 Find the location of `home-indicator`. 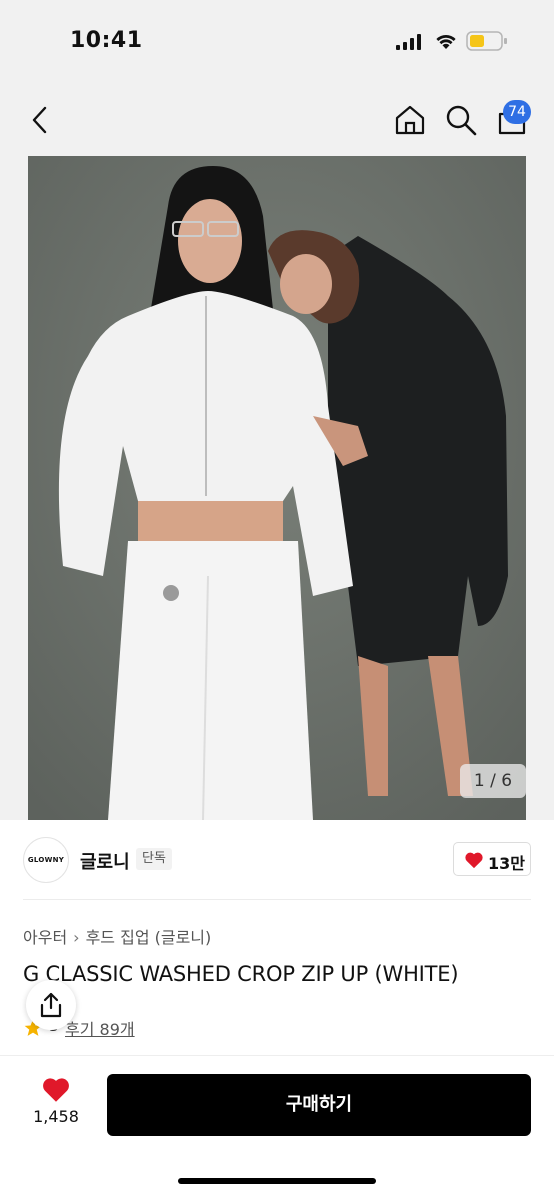

home-indicator is located at coordinates (277, 1181).